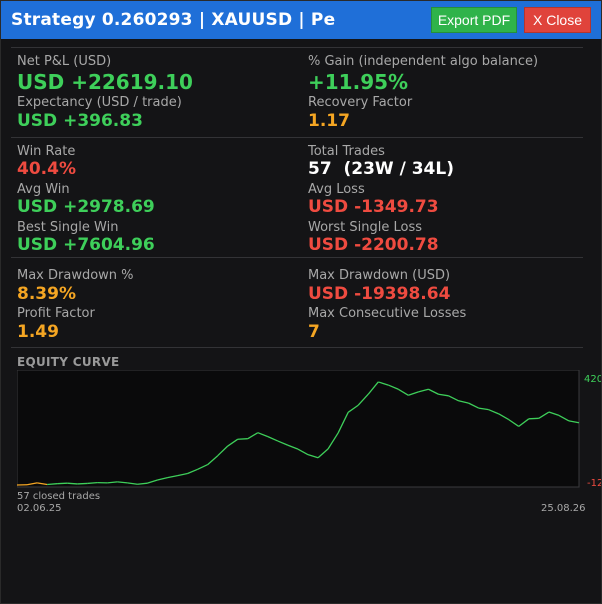 This screenshot has width=602, height=604. I want to click on close-button: X Close, so click(557, 20).